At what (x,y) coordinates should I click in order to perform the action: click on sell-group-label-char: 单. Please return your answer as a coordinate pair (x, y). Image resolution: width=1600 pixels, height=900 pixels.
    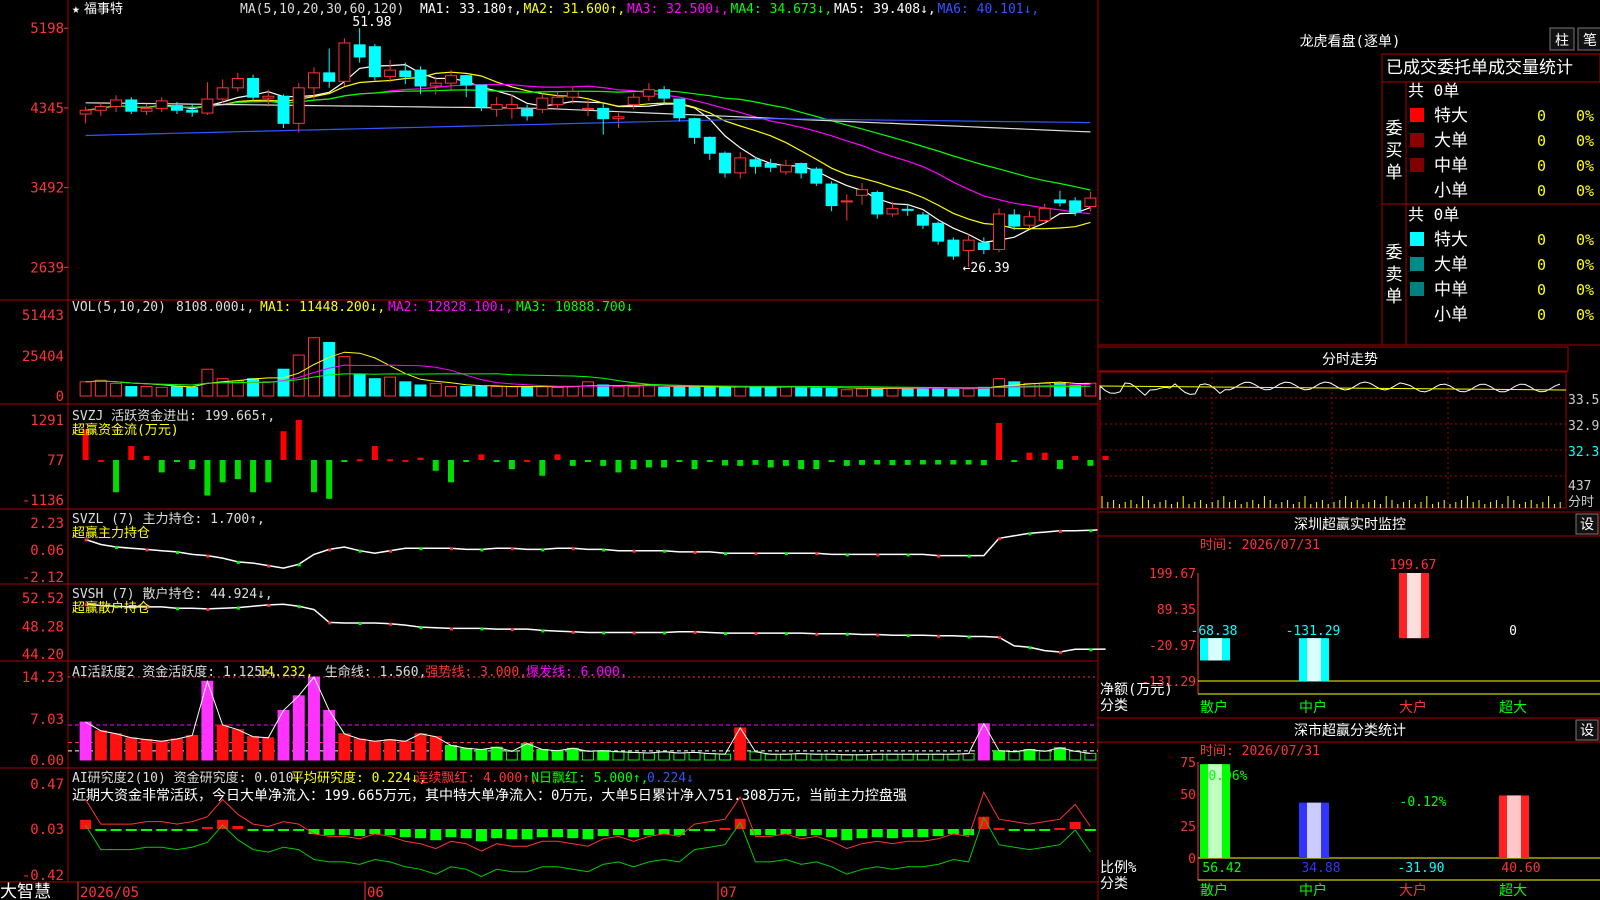
    Looking at the image, I should click on (1394, 297).